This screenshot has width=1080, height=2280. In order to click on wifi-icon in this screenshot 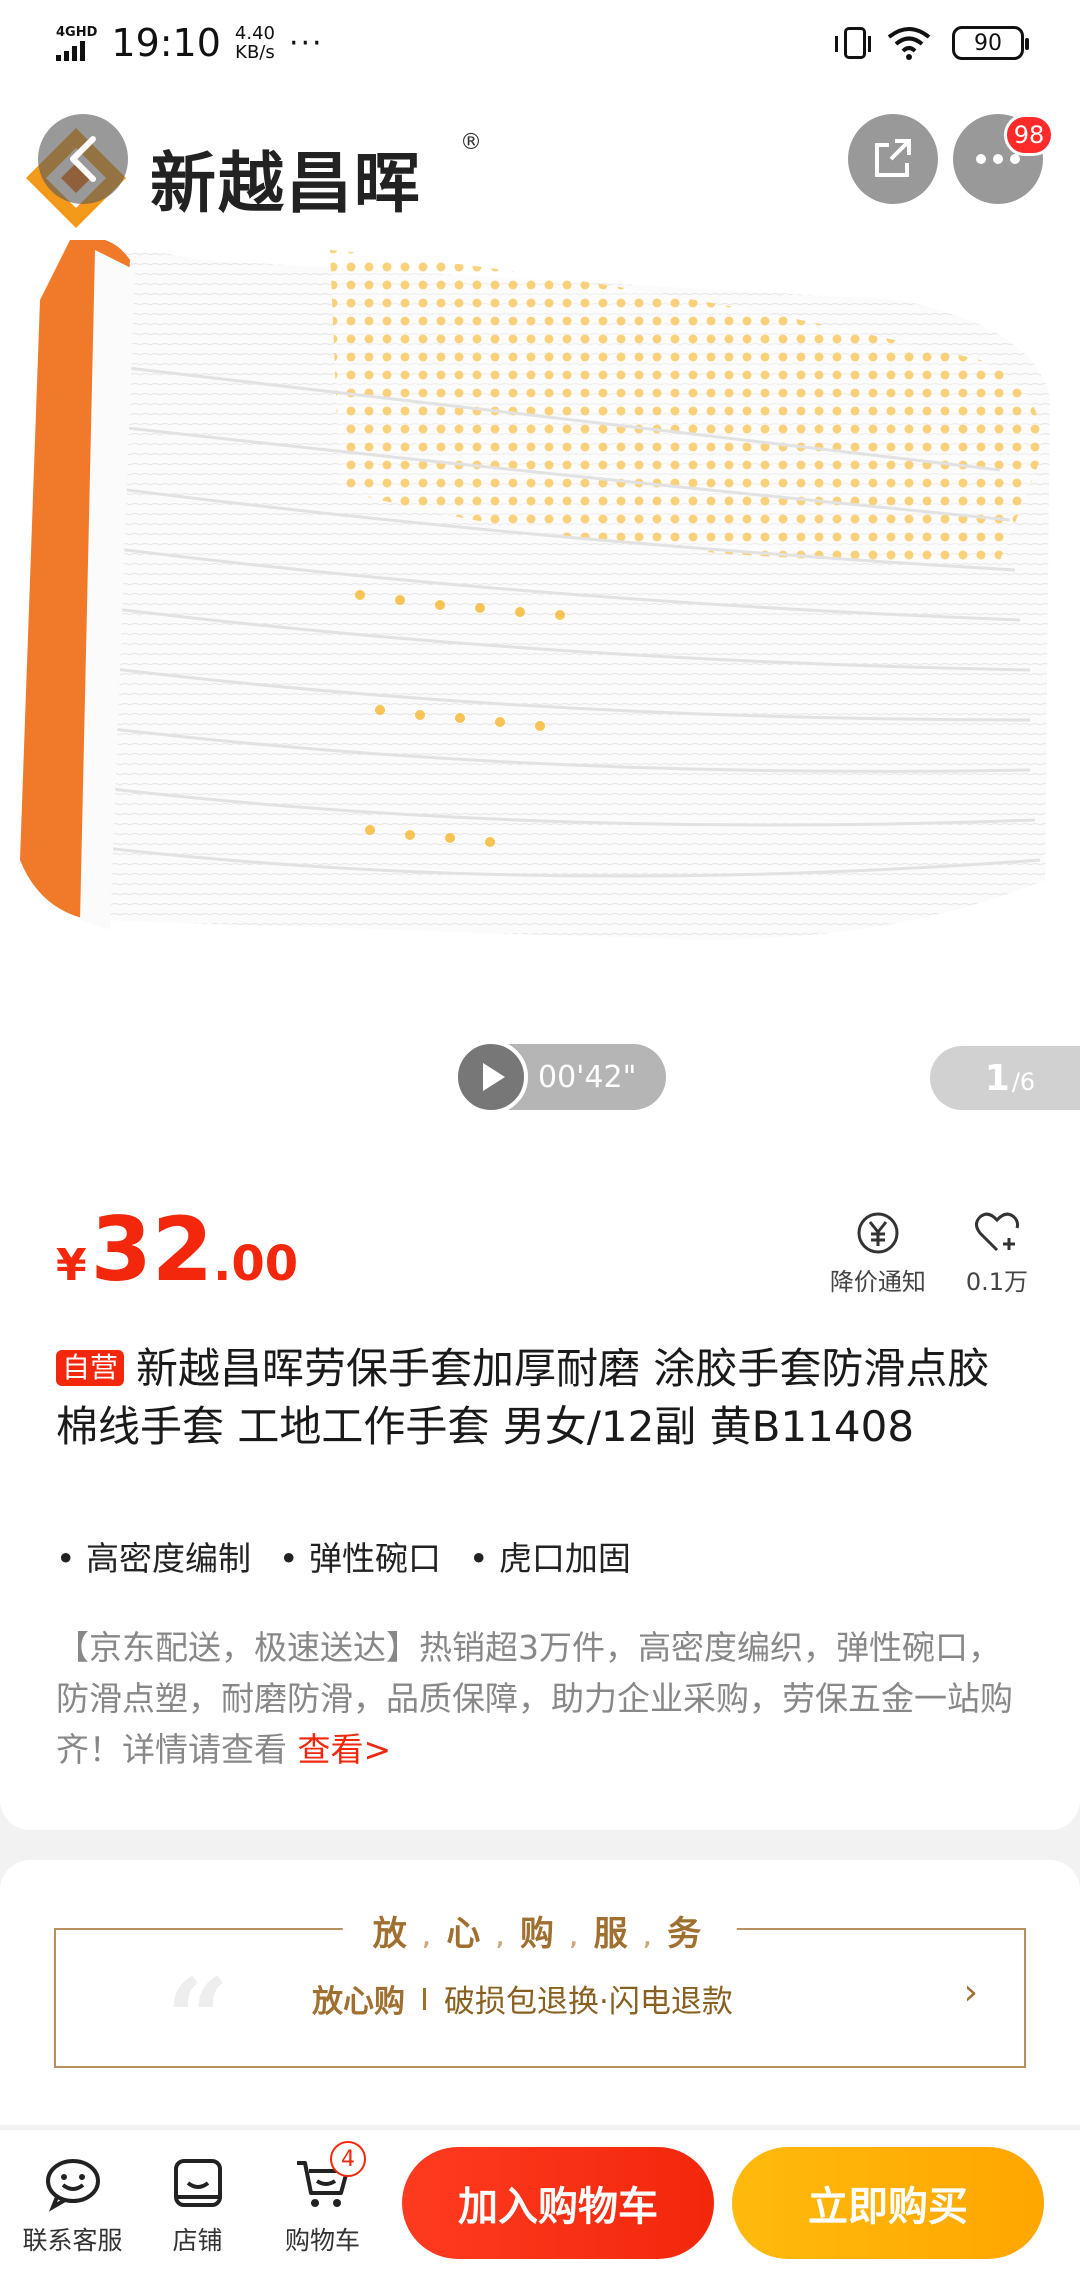, I will do `click(909, 43)`.